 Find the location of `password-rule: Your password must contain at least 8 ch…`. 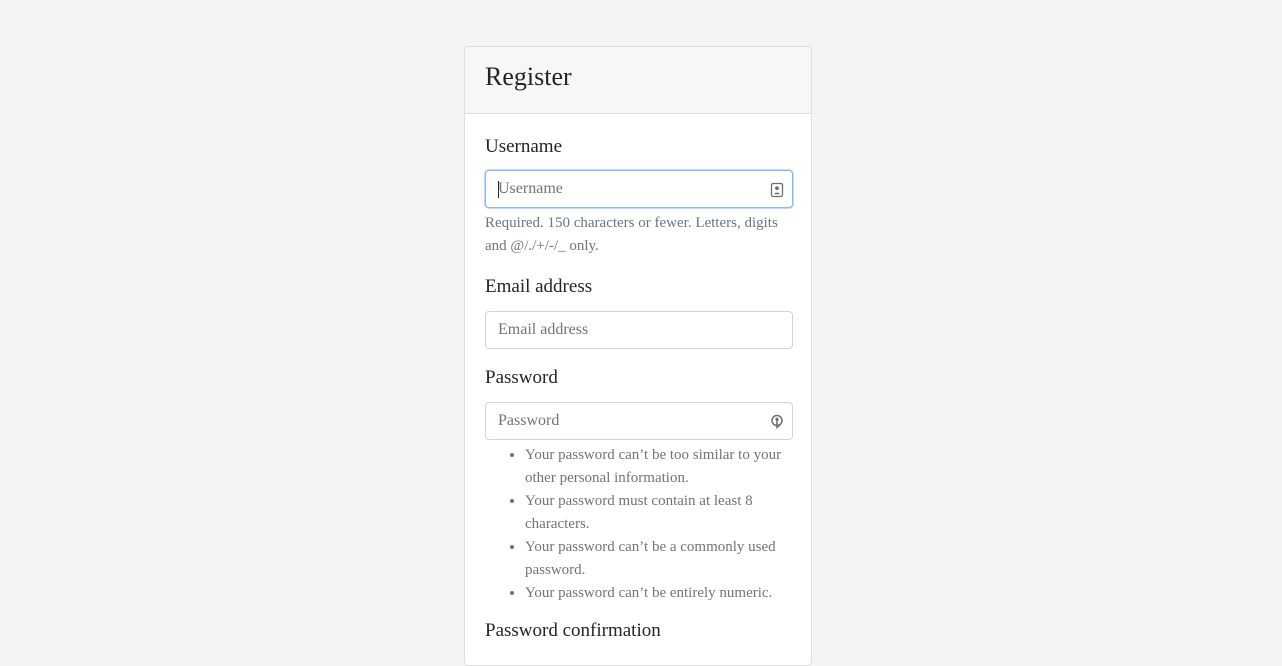

password-rule: Your password must contain at least 8 ch… is located at coordinates (660, 513).